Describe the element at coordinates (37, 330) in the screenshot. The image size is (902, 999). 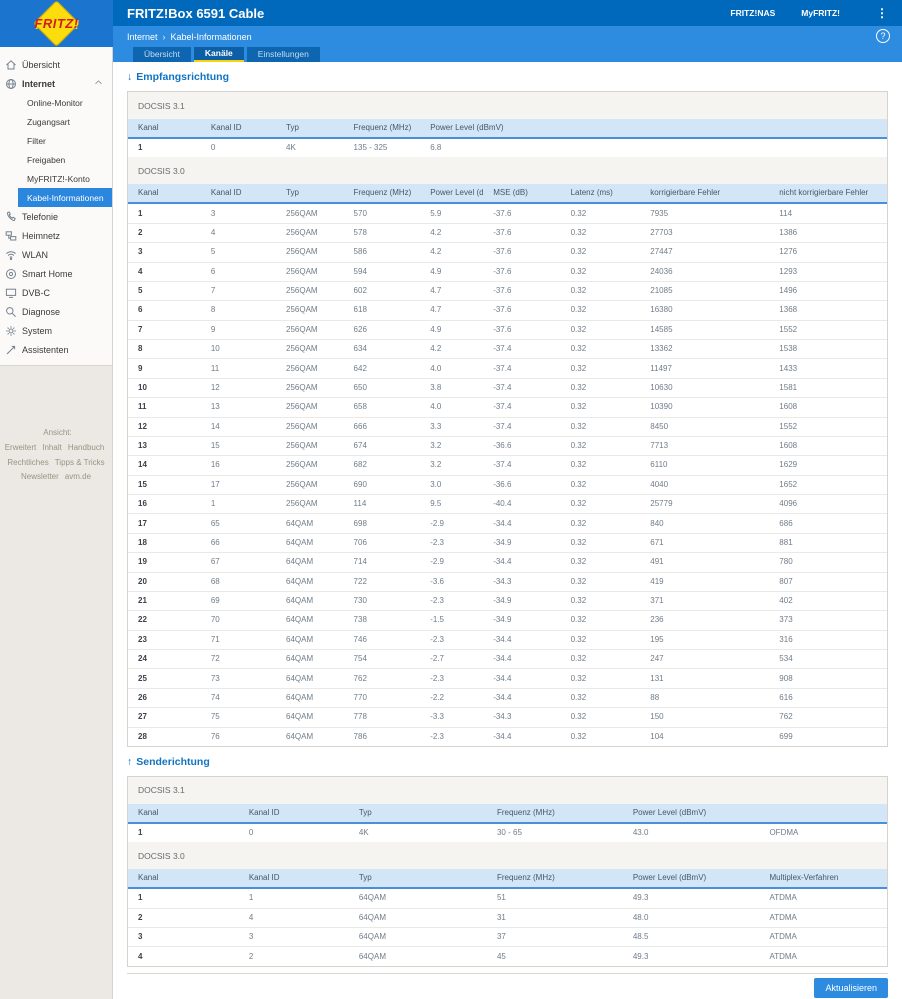
I see `sidebar-item-label: System` at that location.